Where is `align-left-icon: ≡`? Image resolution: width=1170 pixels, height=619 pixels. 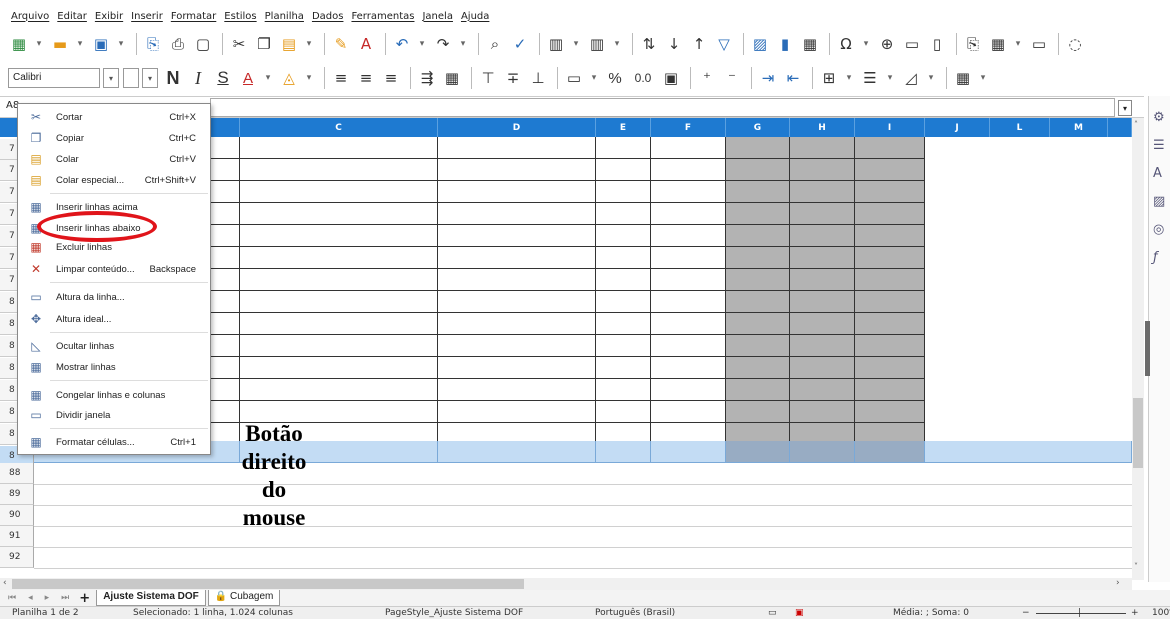
align-left-icon: ≡ is located at coordinates (341, 78).